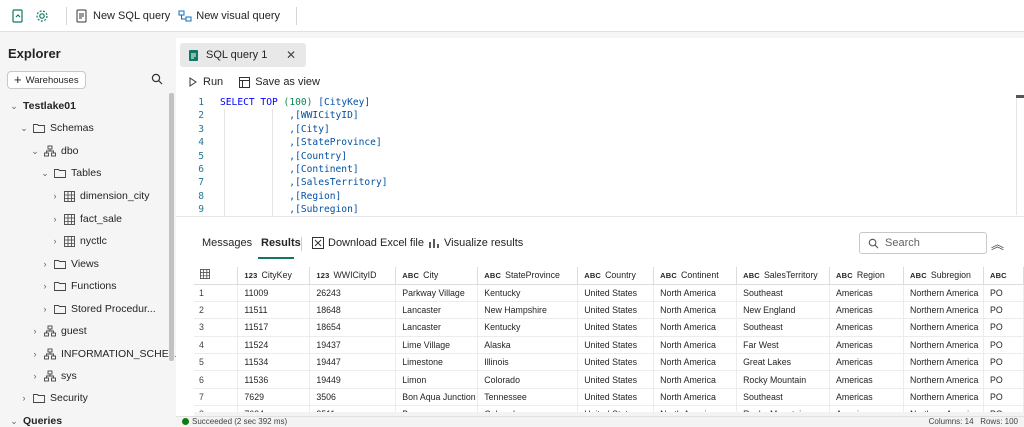  I want to click on tree-item-dbo: ⌄ dbo, so click(54, 151).